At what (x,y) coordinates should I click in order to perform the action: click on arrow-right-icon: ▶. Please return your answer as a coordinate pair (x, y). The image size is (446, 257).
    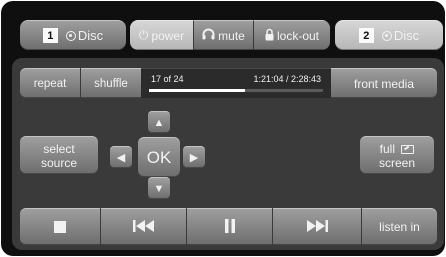
    Looking at the image, I should click on (194, 158).